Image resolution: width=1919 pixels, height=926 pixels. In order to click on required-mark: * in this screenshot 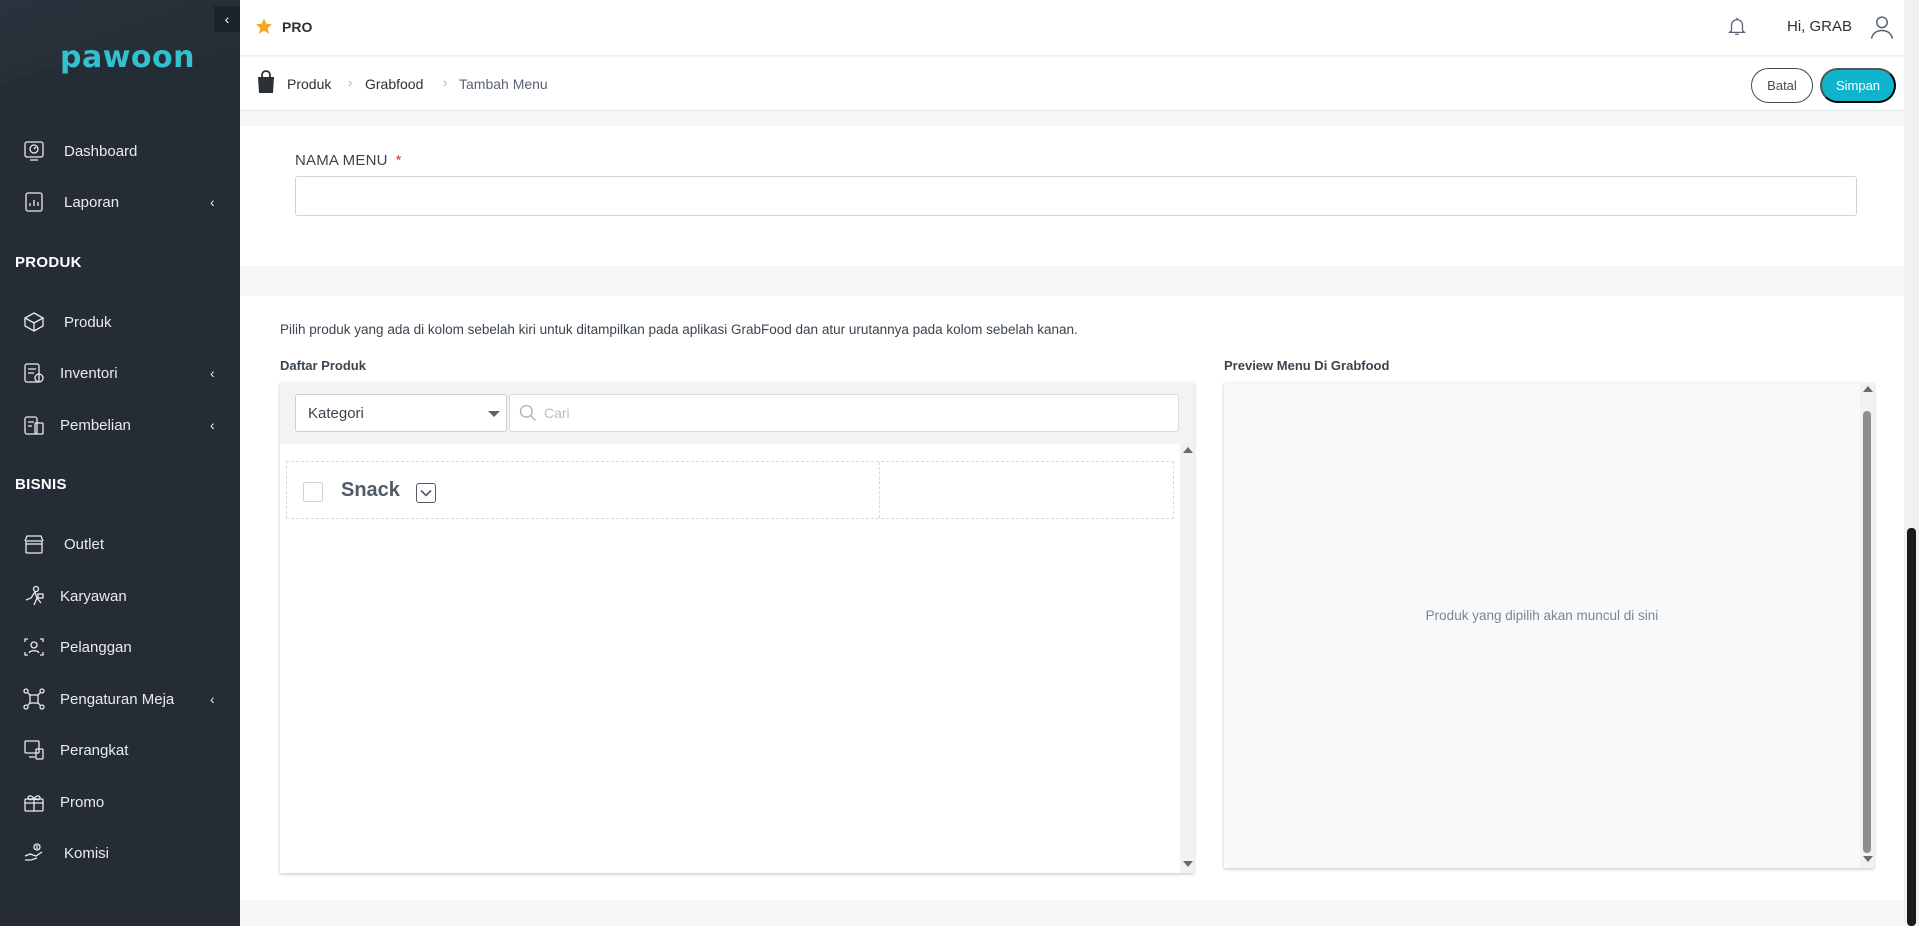, I will do `click(398, 160)`.